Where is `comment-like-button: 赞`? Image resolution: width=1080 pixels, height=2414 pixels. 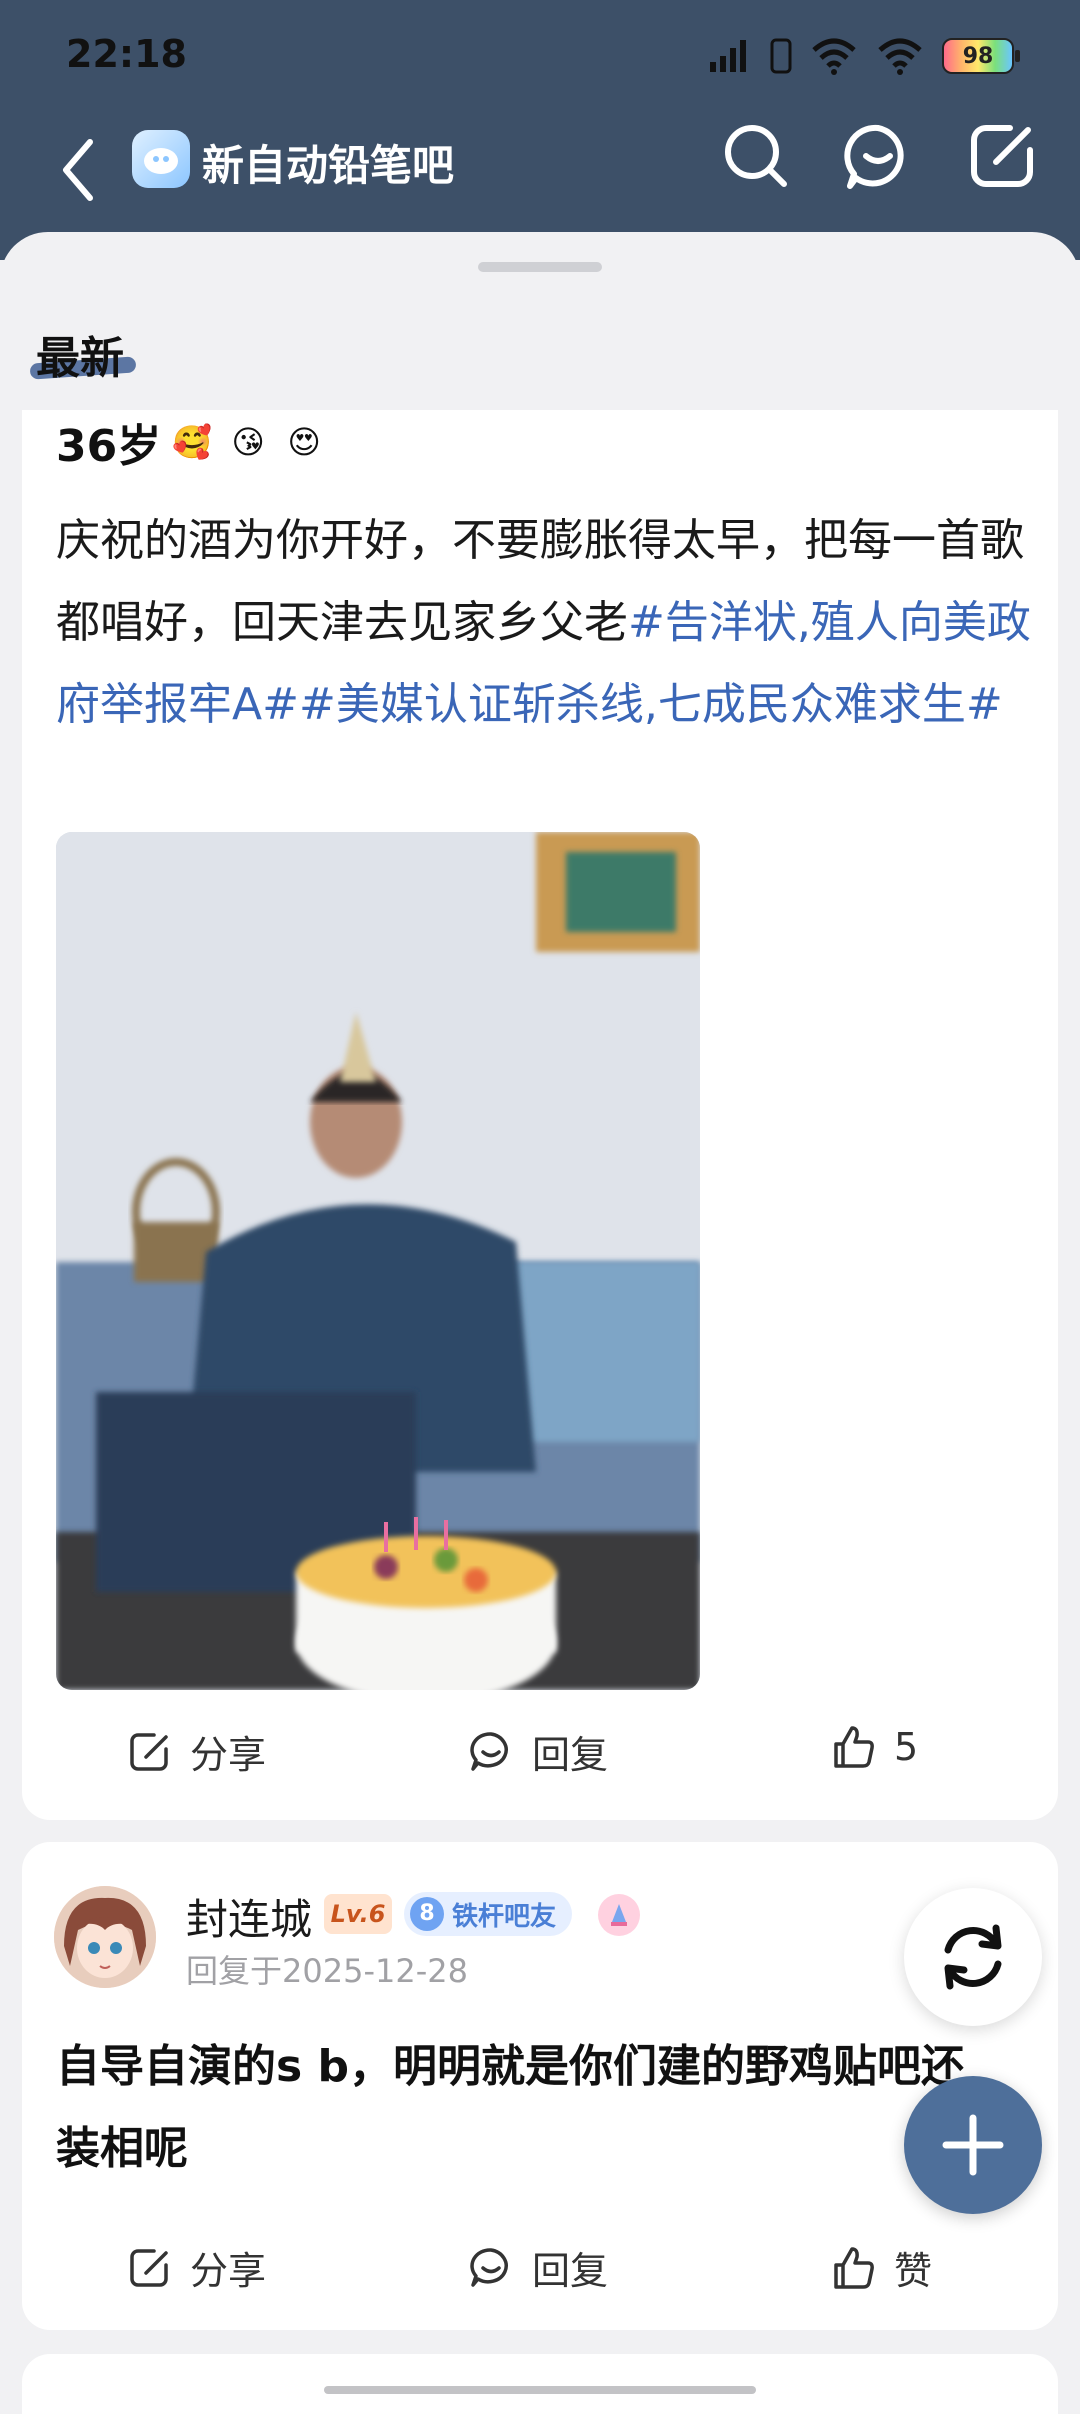
comment-like-button: 赞 is located at coordinates (881, 2267).